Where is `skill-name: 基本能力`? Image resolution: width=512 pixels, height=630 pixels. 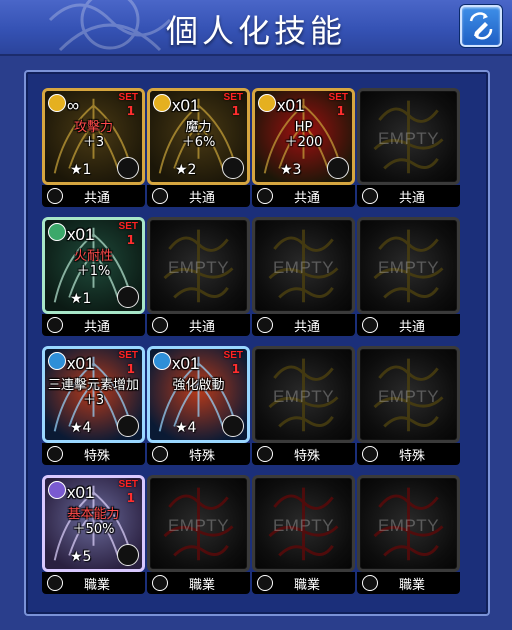
skill-name: 基本能力 is located at coordinates (93, 514).